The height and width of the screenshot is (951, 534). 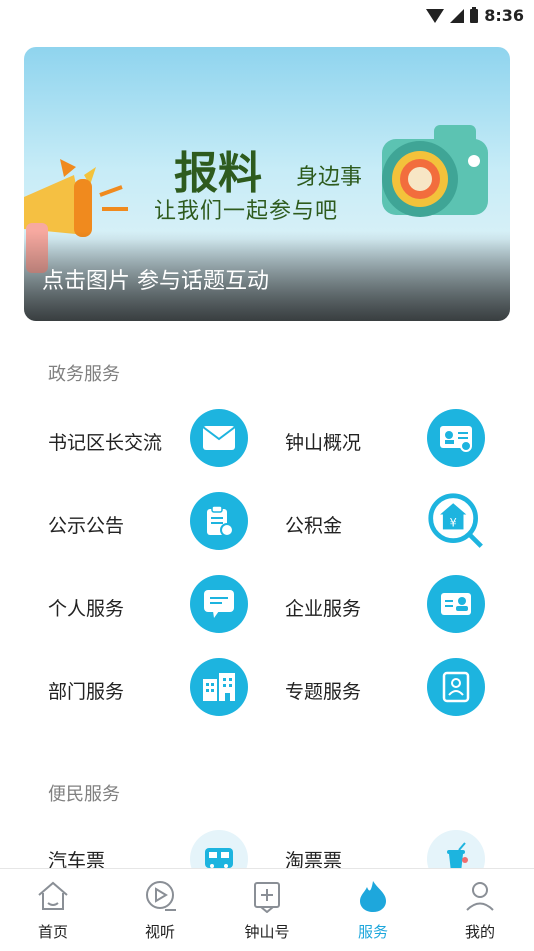 I want to click on camera-icon, so click(x=435, y=171).